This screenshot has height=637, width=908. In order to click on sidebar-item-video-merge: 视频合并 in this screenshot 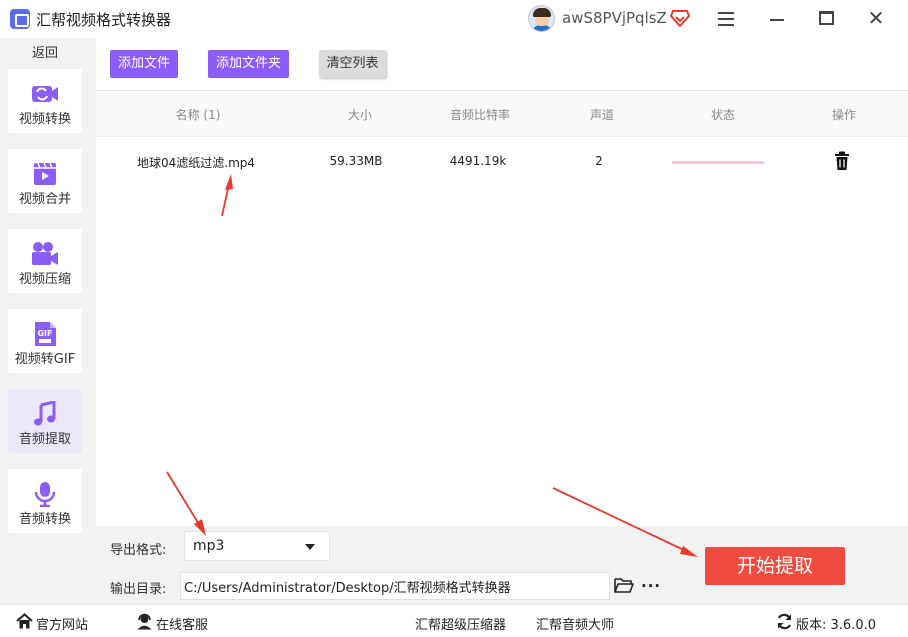, I will do `click(45, 181)`.